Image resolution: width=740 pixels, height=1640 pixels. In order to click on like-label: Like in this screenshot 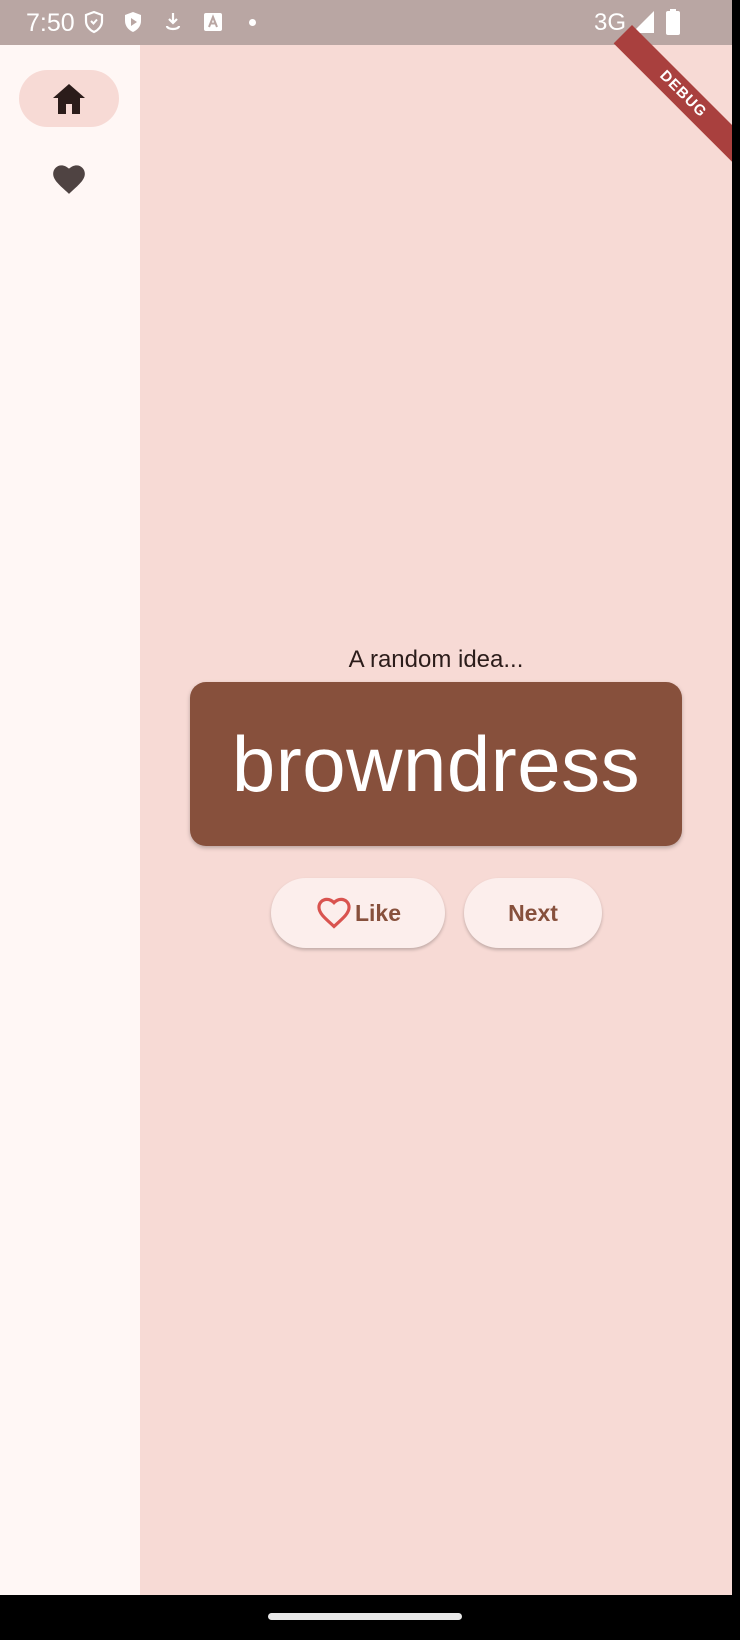, I will do `click(378, 912)`.